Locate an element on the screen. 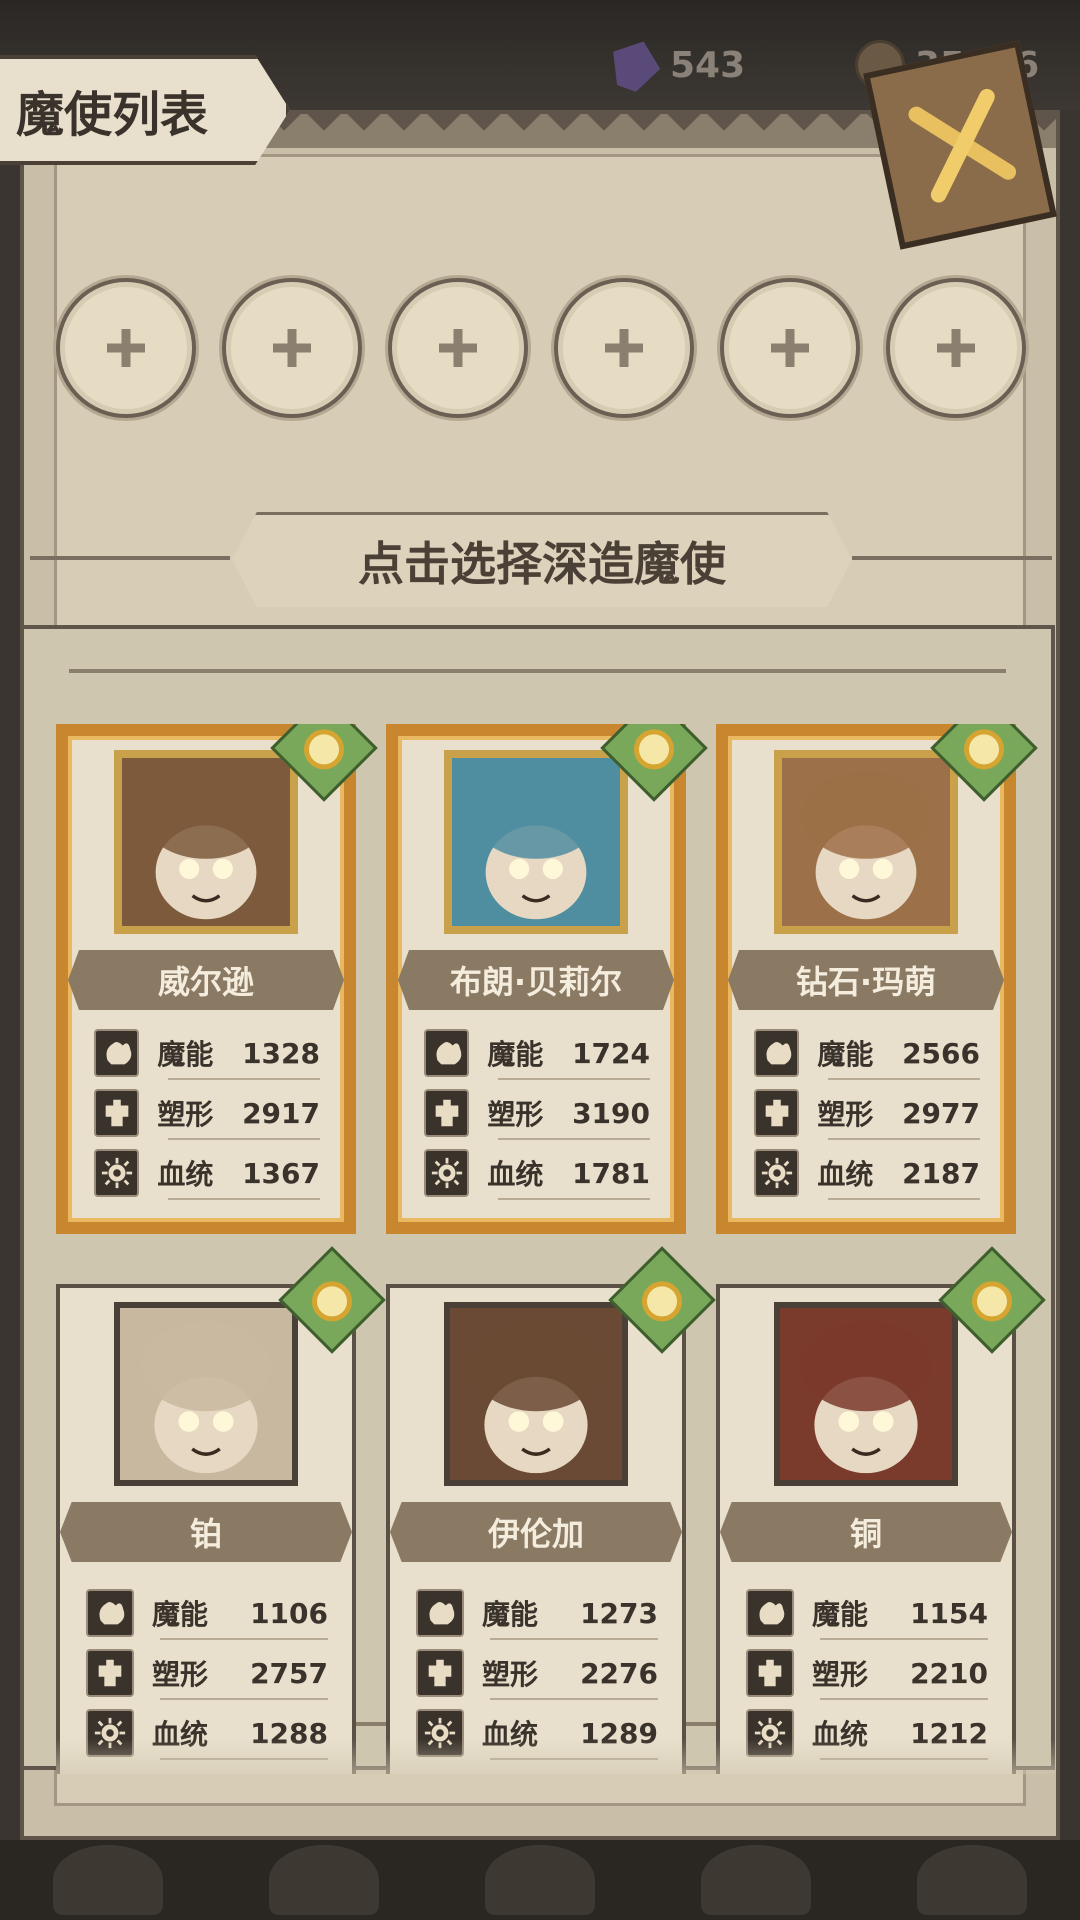 The image size is (1080, 1920). gem-counter: 543 is located at coordinates (677, 65).